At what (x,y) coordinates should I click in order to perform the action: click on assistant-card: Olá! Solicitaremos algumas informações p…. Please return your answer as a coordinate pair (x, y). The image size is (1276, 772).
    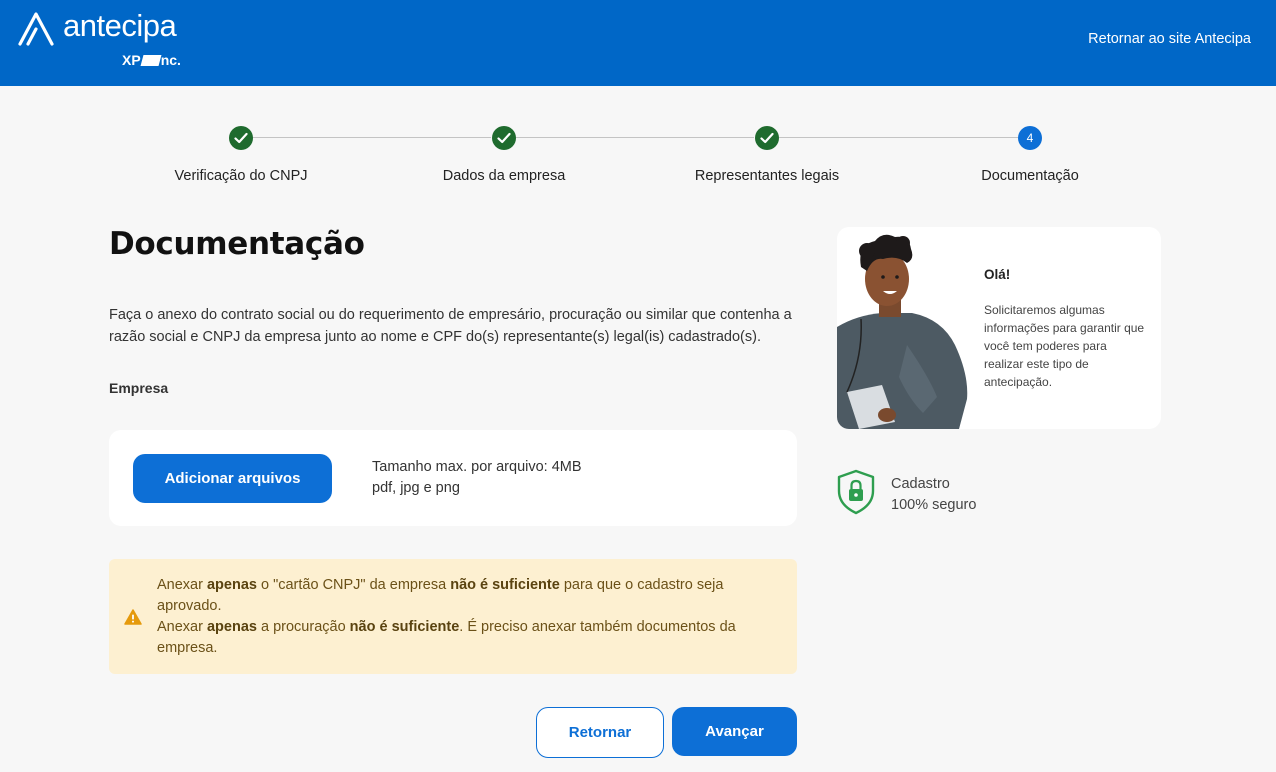
    Looking at the image, I should click on (999, 328).